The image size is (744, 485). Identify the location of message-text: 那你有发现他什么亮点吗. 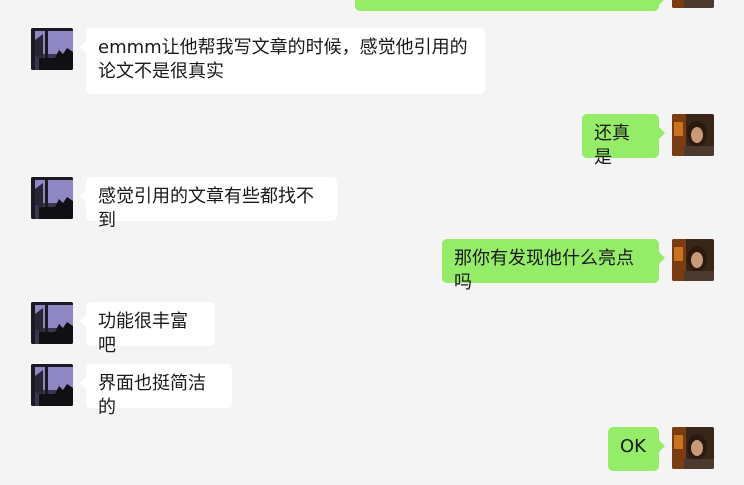
(544, 270).